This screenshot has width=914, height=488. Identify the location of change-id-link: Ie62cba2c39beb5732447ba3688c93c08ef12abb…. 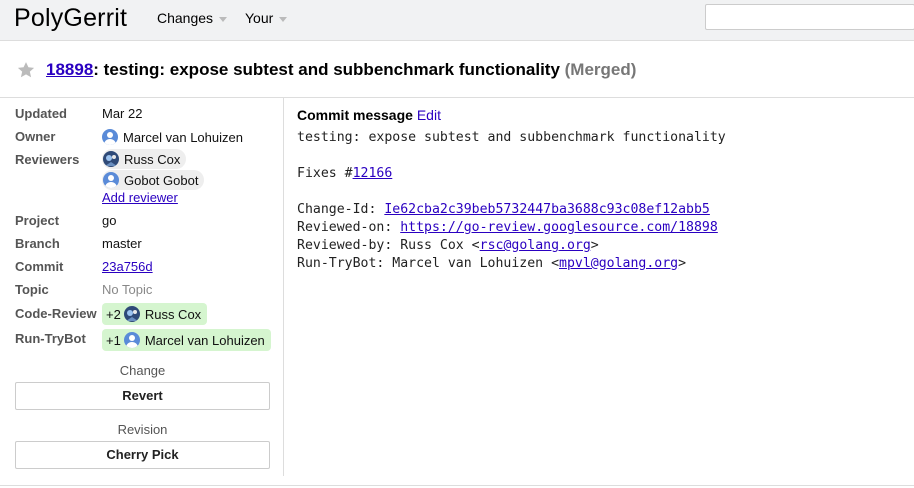
(547, 209).